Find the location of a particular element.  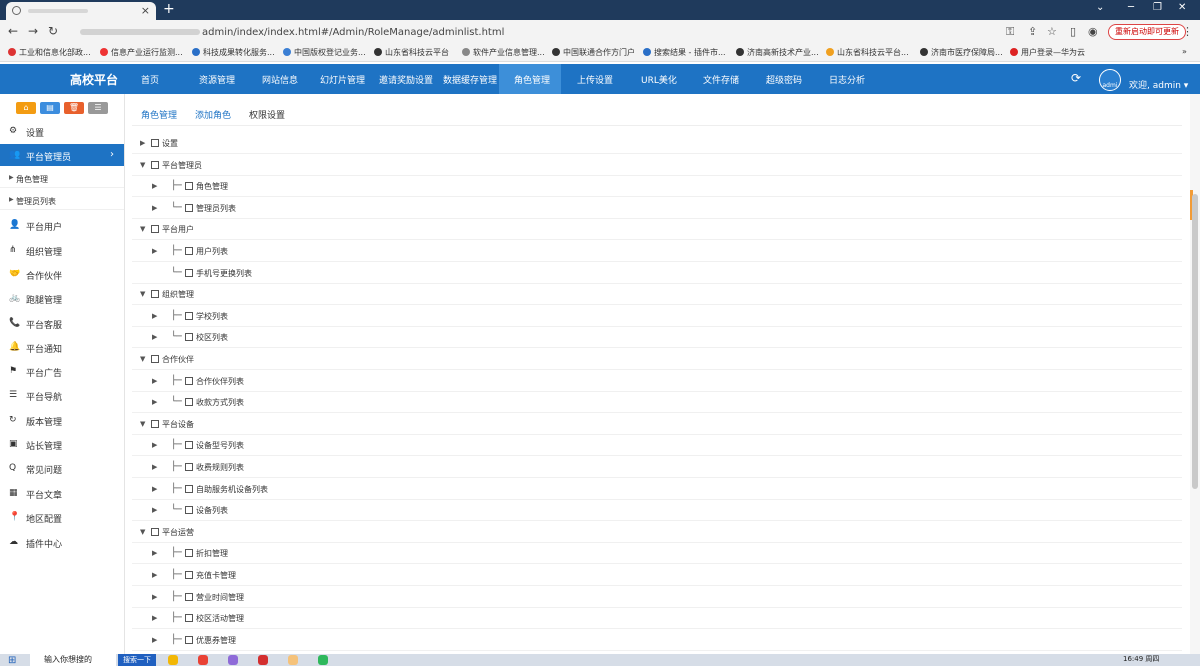

page-shortcut-icon: ▤ is located at coordinates (50, 108).